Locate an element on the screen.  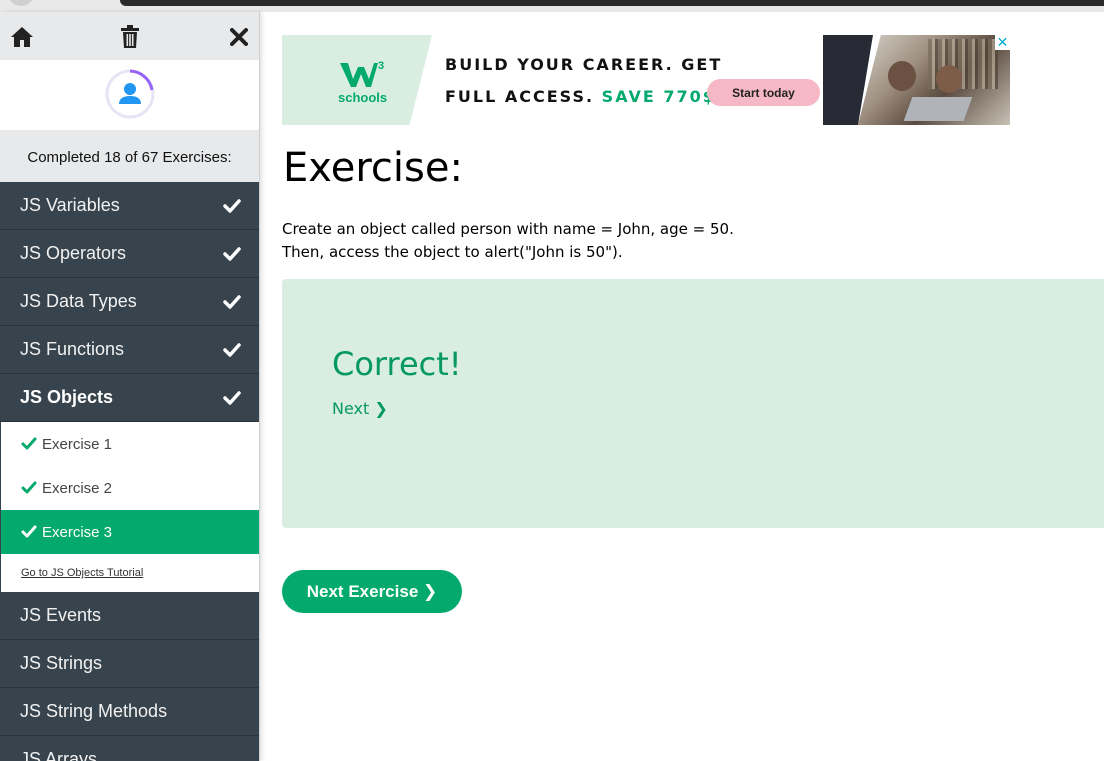
next-link: Next ❯ is located at coordinates (360, 408).